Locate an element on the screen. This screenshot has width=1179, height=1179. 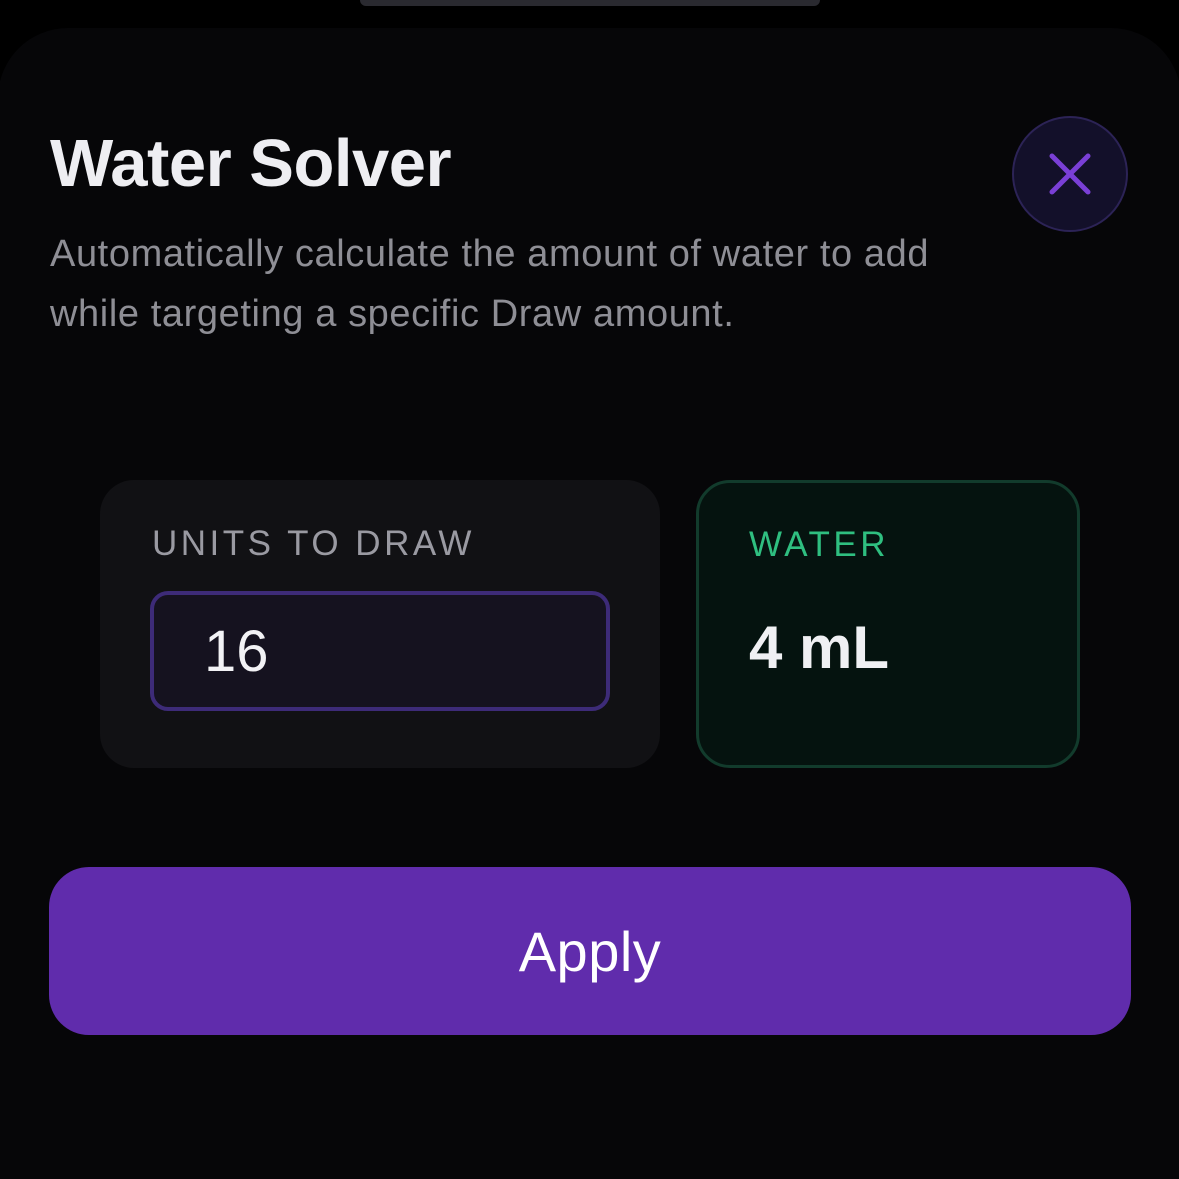
water-result-card: WATER 4 mL is located at coordinates (888, 624).